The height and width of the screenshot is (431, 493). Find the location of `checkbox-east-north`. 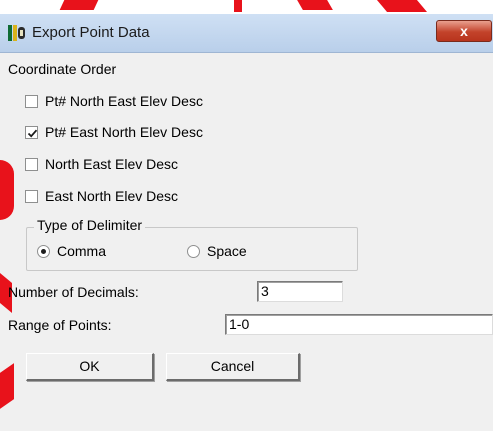

checkbox-east-north is located at coordinates (31, 196).